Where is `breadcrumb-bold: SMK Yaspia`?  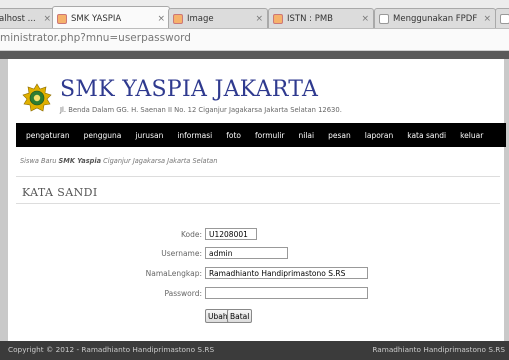
breadcrumb-bold: SMK Yaspia is located at coordinates (80, 161).